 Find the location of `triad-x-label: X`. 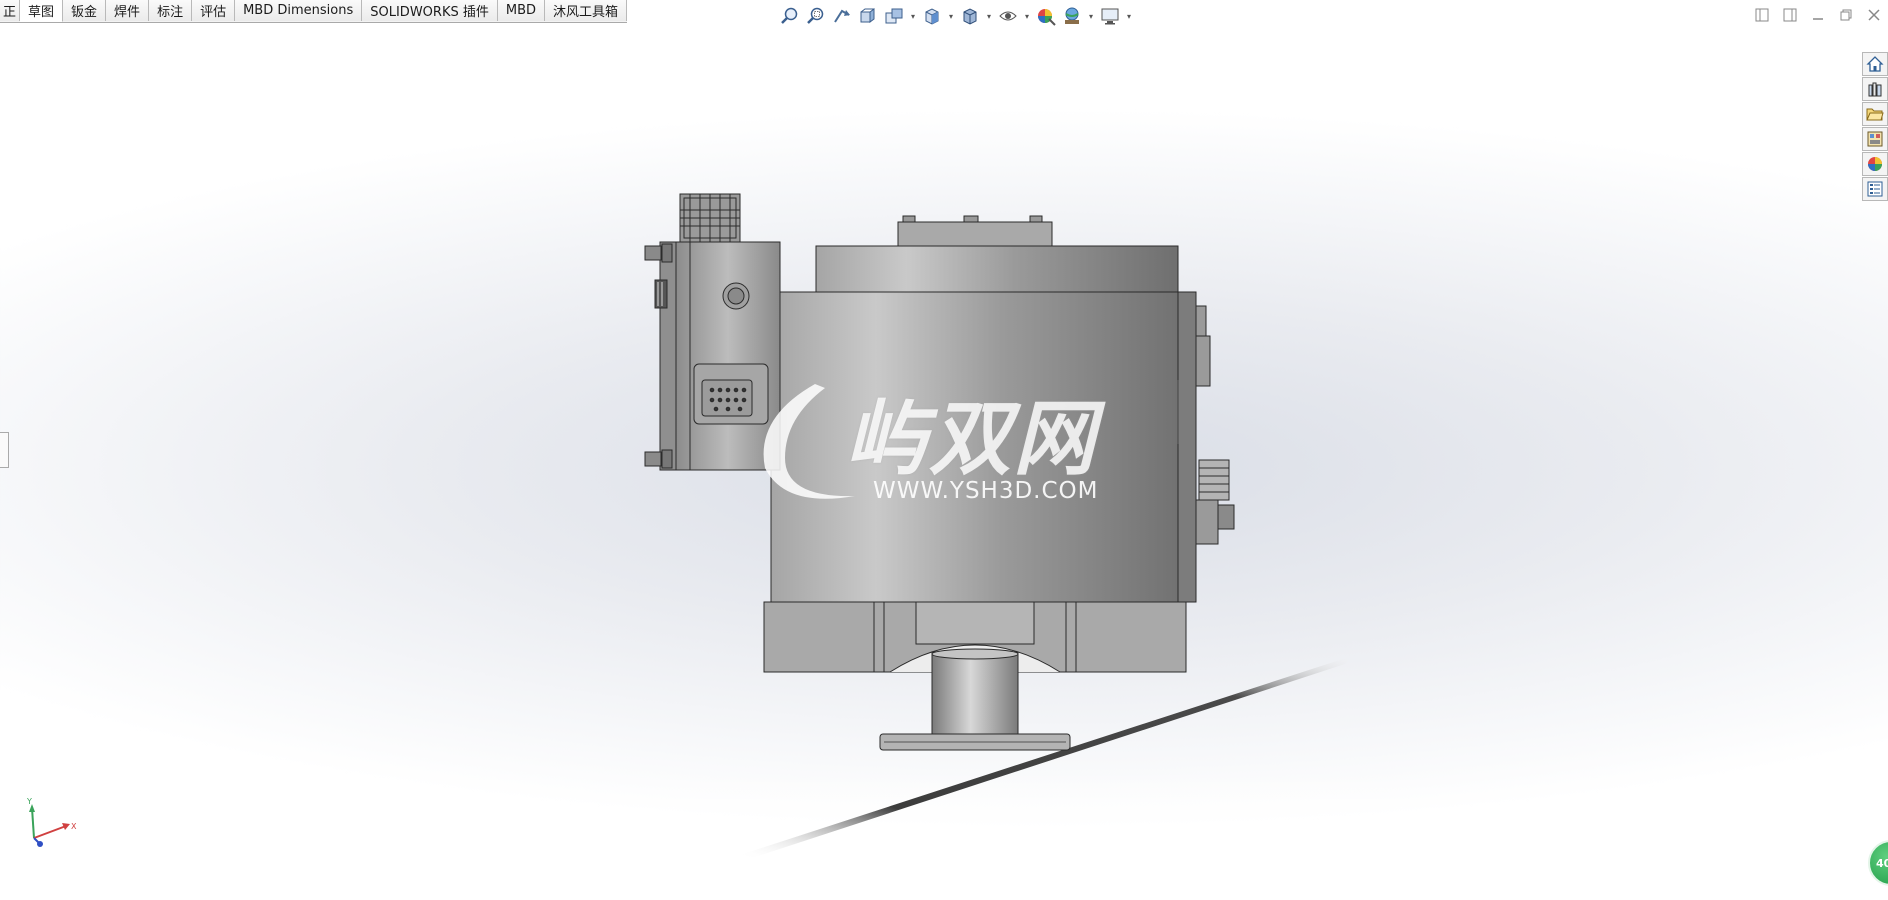

triad-x-label: X is located at coordinates (74, 826).